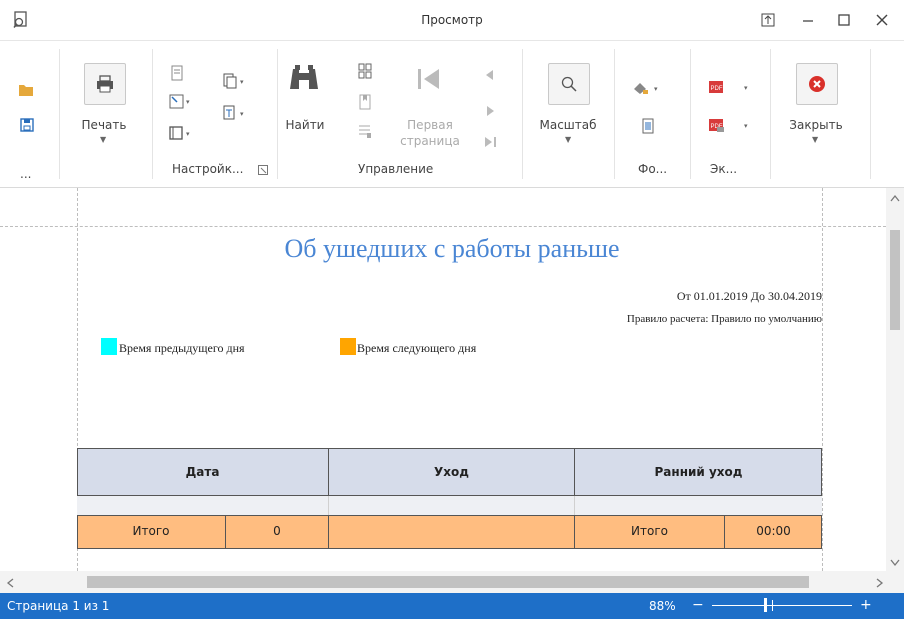 This screenshot has height=619, width=904. Describe the element at coordinates (304, 78) in the screenshot. I see `binoculars-icon` at that location.